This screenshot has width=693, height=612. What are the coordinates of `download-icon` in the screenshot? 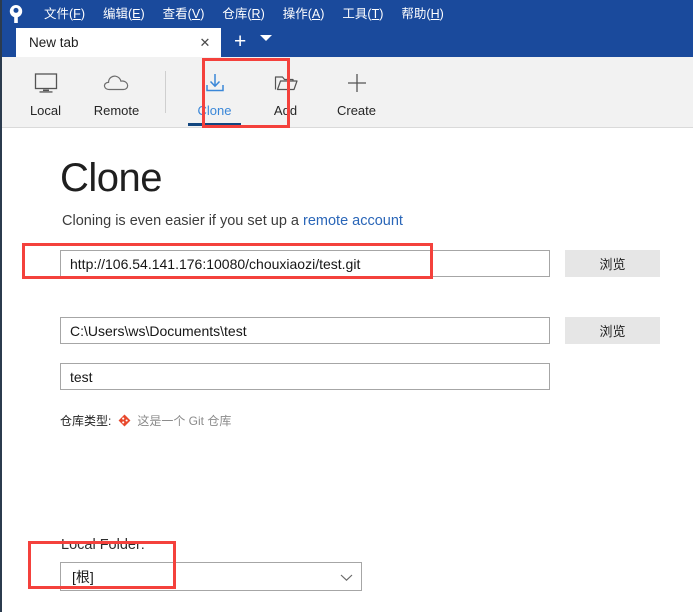 It's located at (215, 83).